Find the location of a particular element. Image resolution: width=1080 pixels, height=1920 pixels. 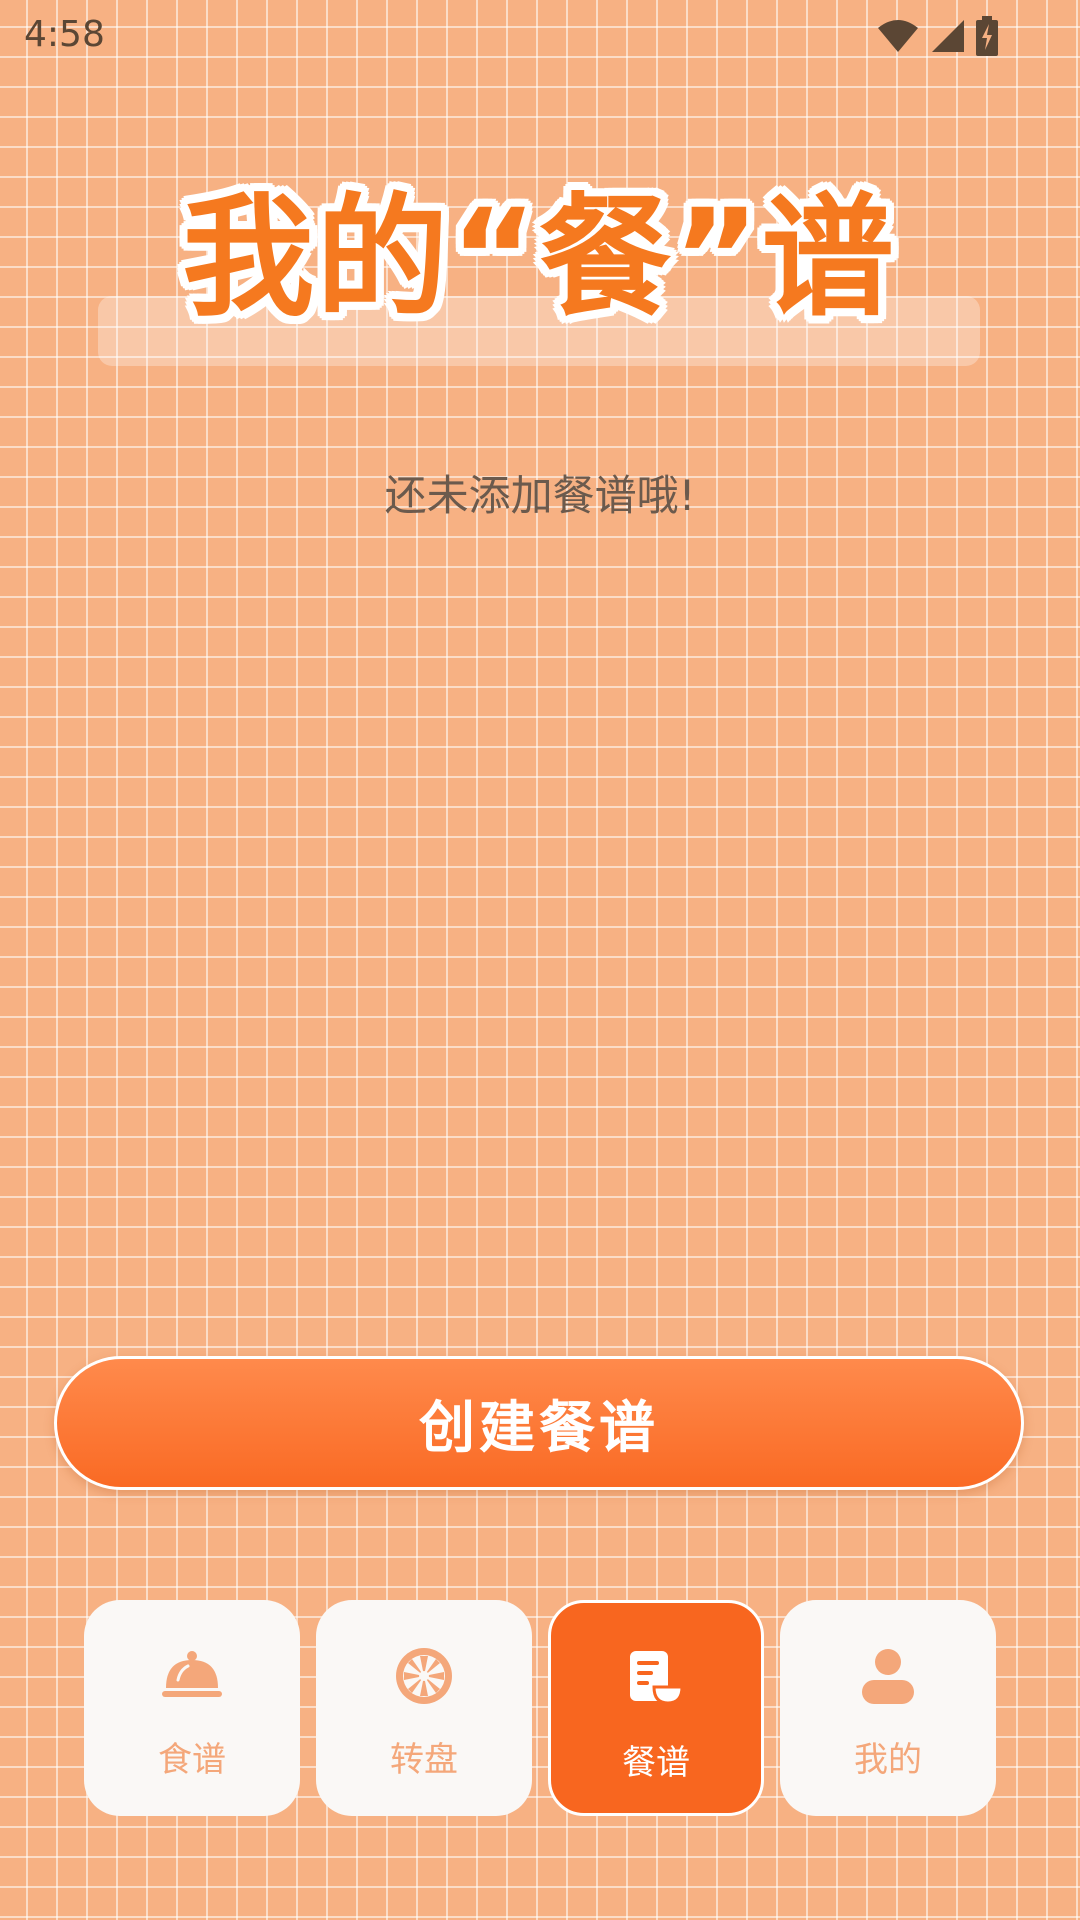

page-title: 我的“餐”谱 is located at coordinates (539, 258).